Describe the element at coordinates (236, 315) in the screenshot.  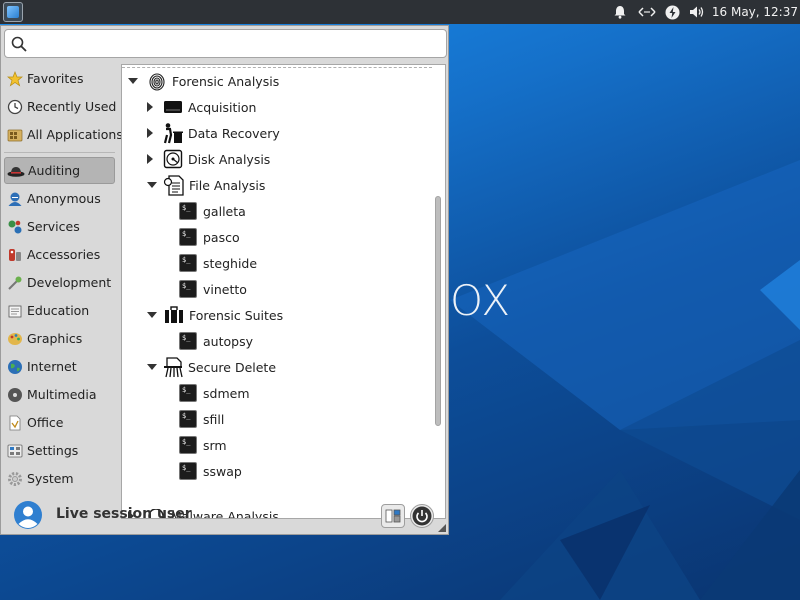
I see `tree-label: Forensic Suites` at that location.